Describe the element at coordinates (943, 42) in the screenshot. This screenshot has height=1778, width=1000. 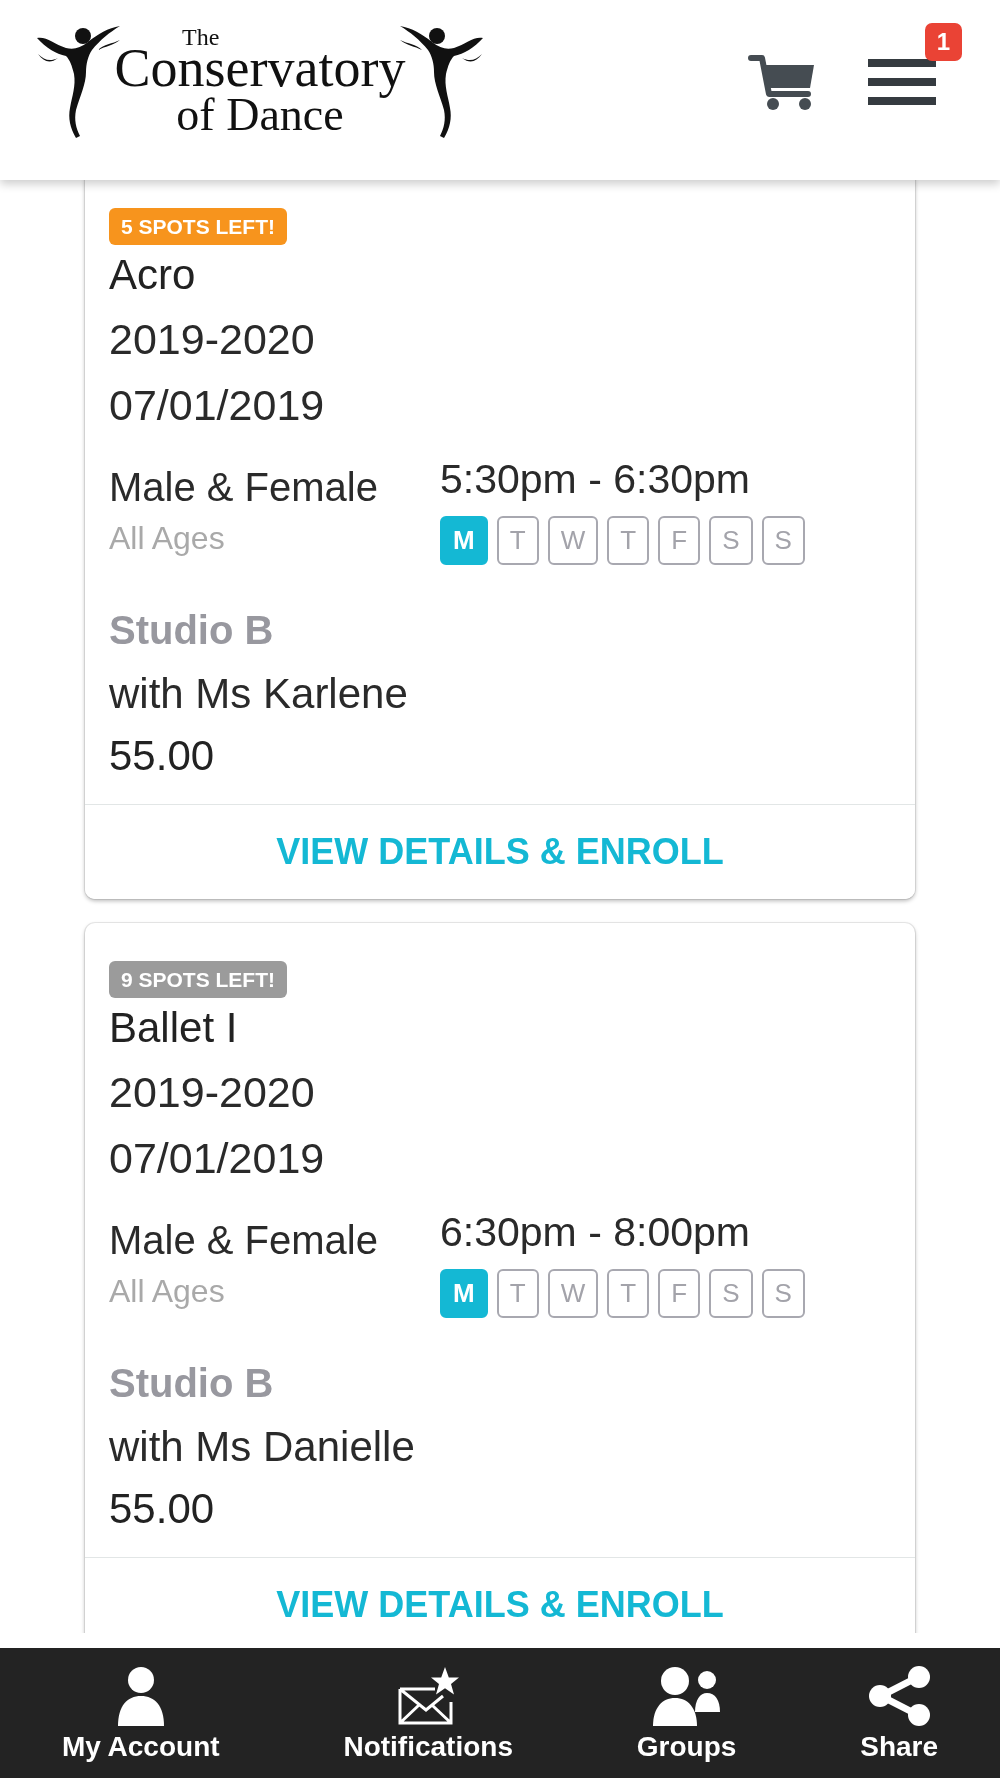
I see `notification-badge: 1` at that location.